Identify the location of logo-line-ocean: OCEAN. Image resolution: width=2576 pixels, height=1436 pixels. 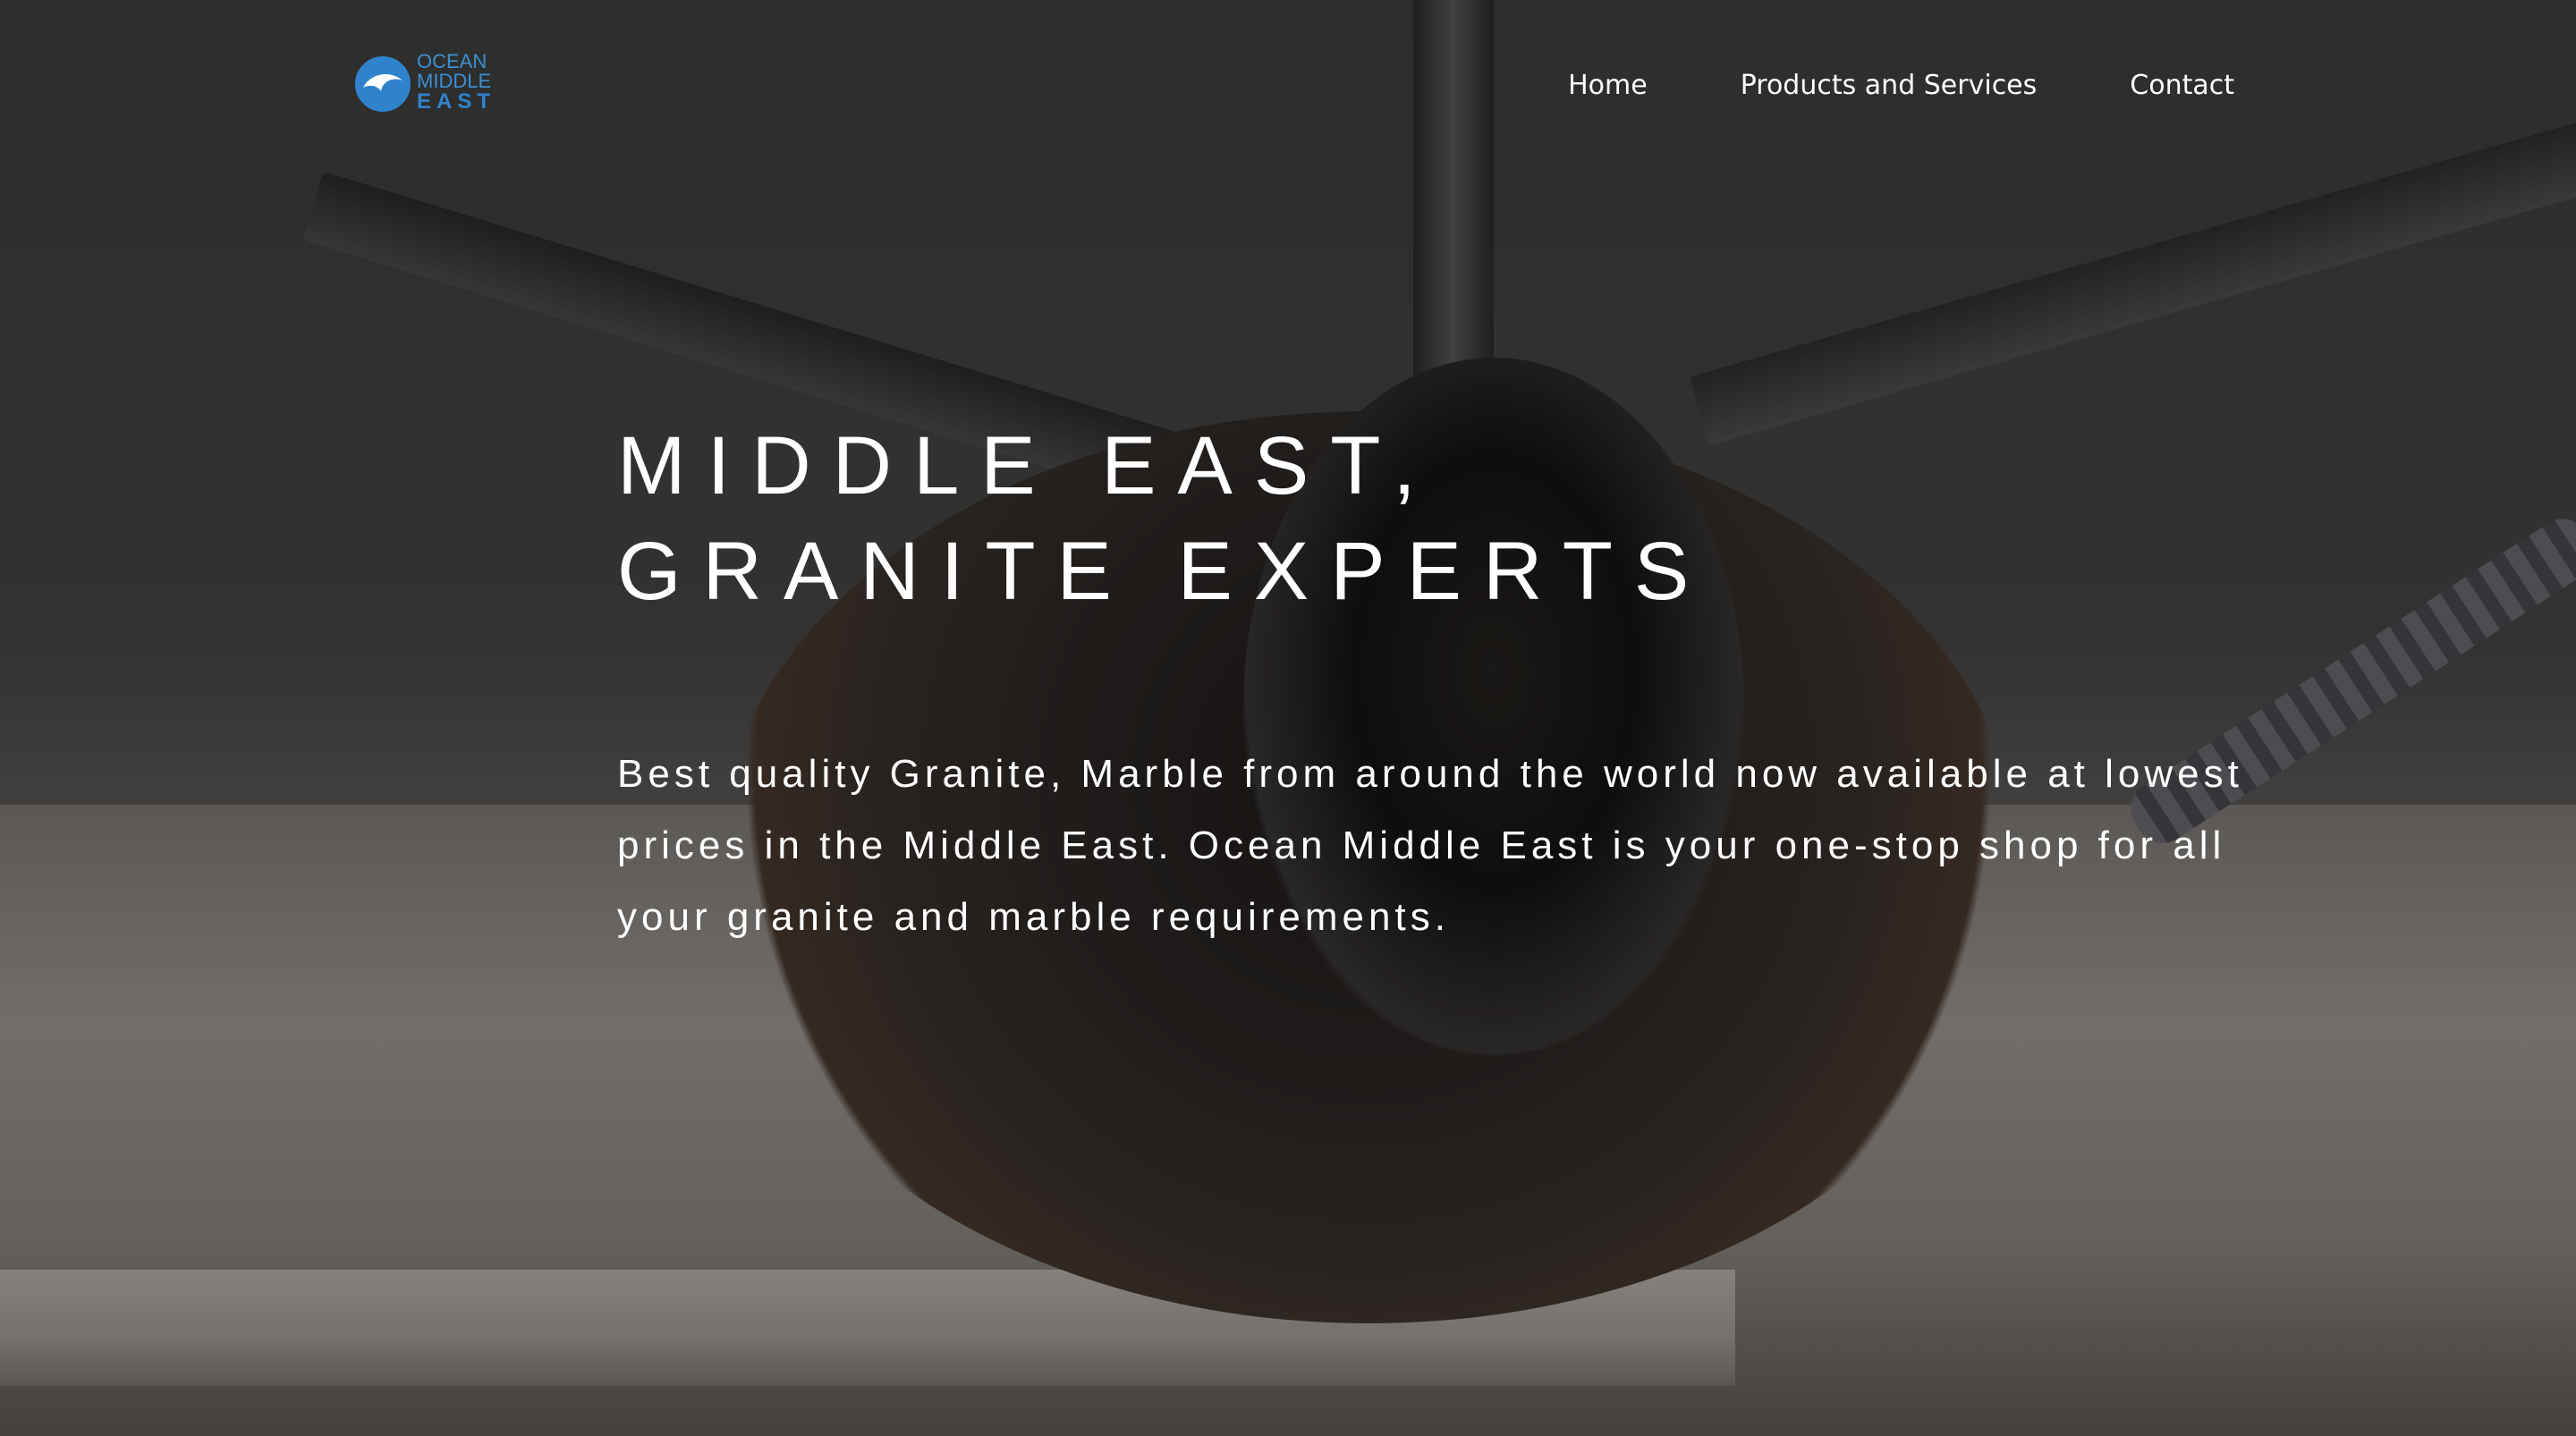
(452, 61).